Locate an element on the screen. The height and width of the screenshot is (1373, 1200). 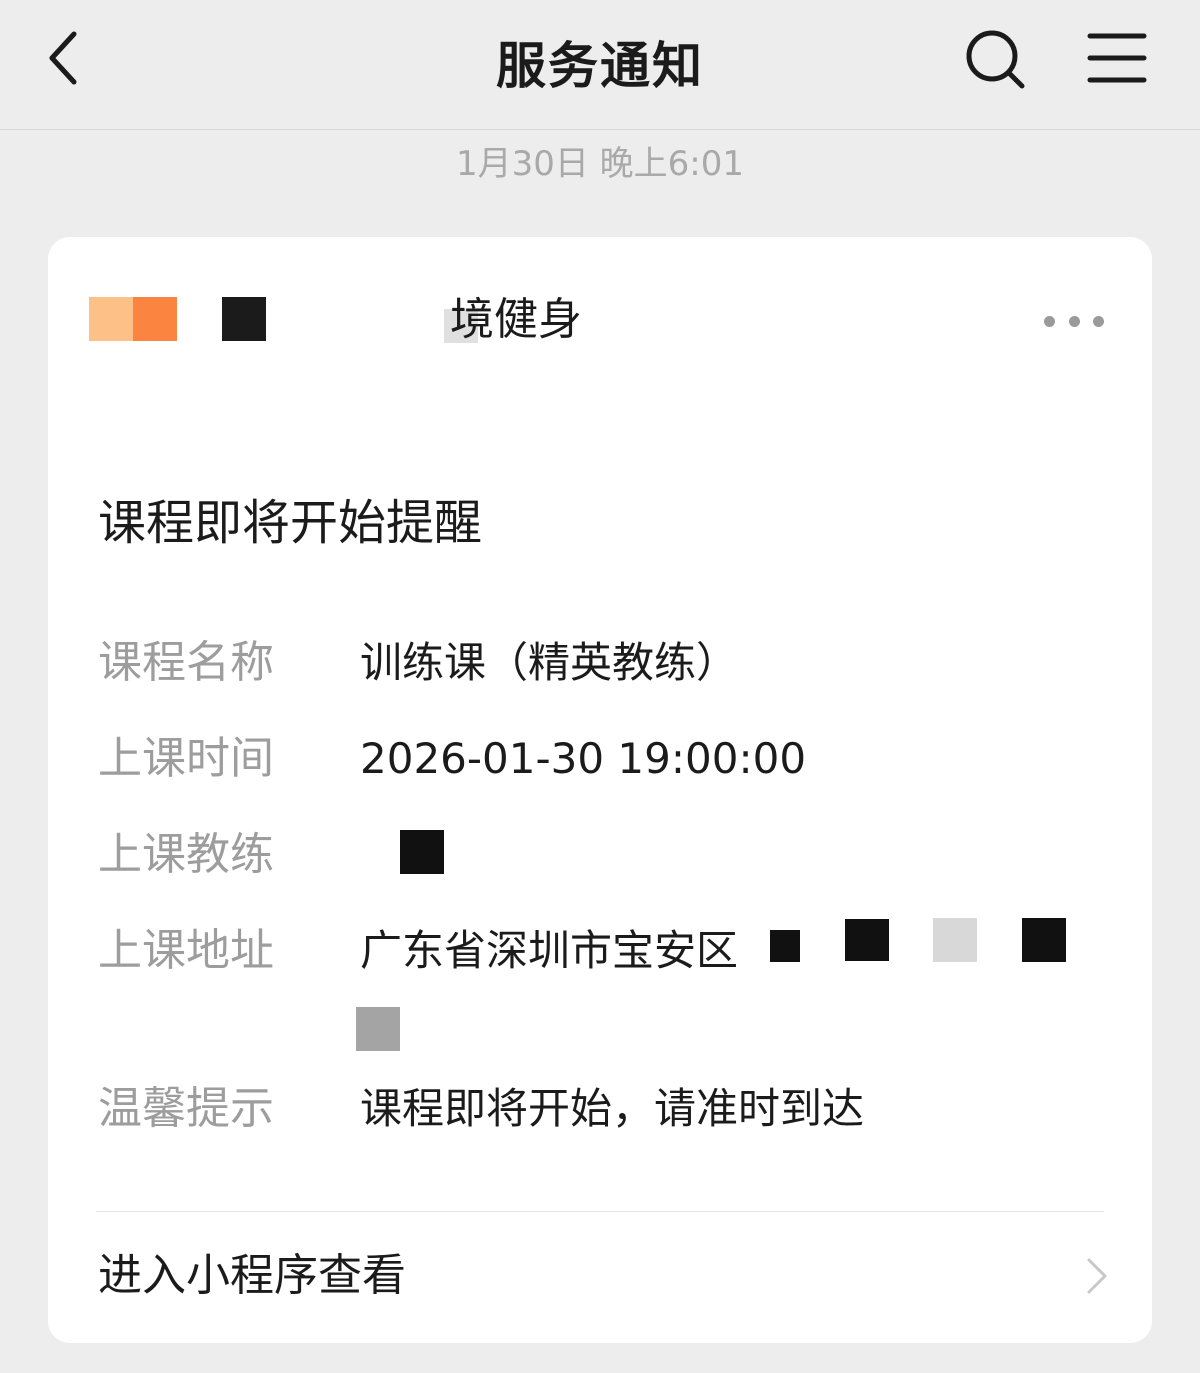
field-label-tip: 温馨提示 is located at coordinates (186, 1108).